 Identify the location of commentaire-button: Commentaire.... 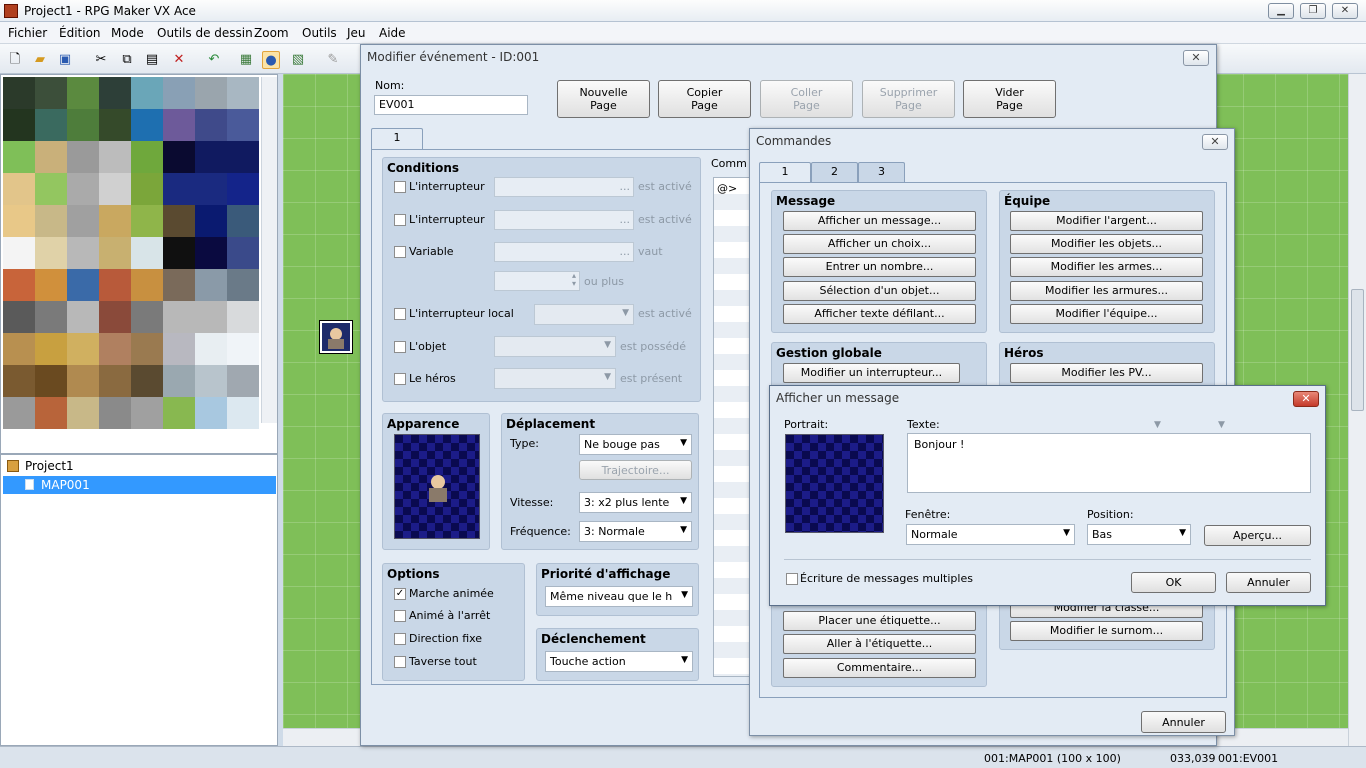
(879, 668).